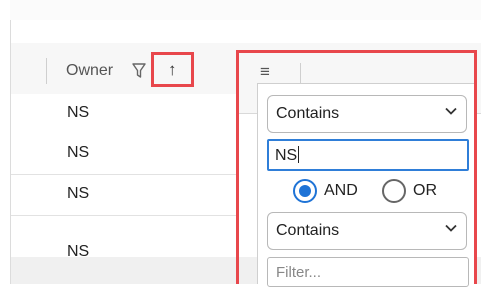 This screenshot has height=287, width=481. I want to click on column-separator, so click(46, 71).